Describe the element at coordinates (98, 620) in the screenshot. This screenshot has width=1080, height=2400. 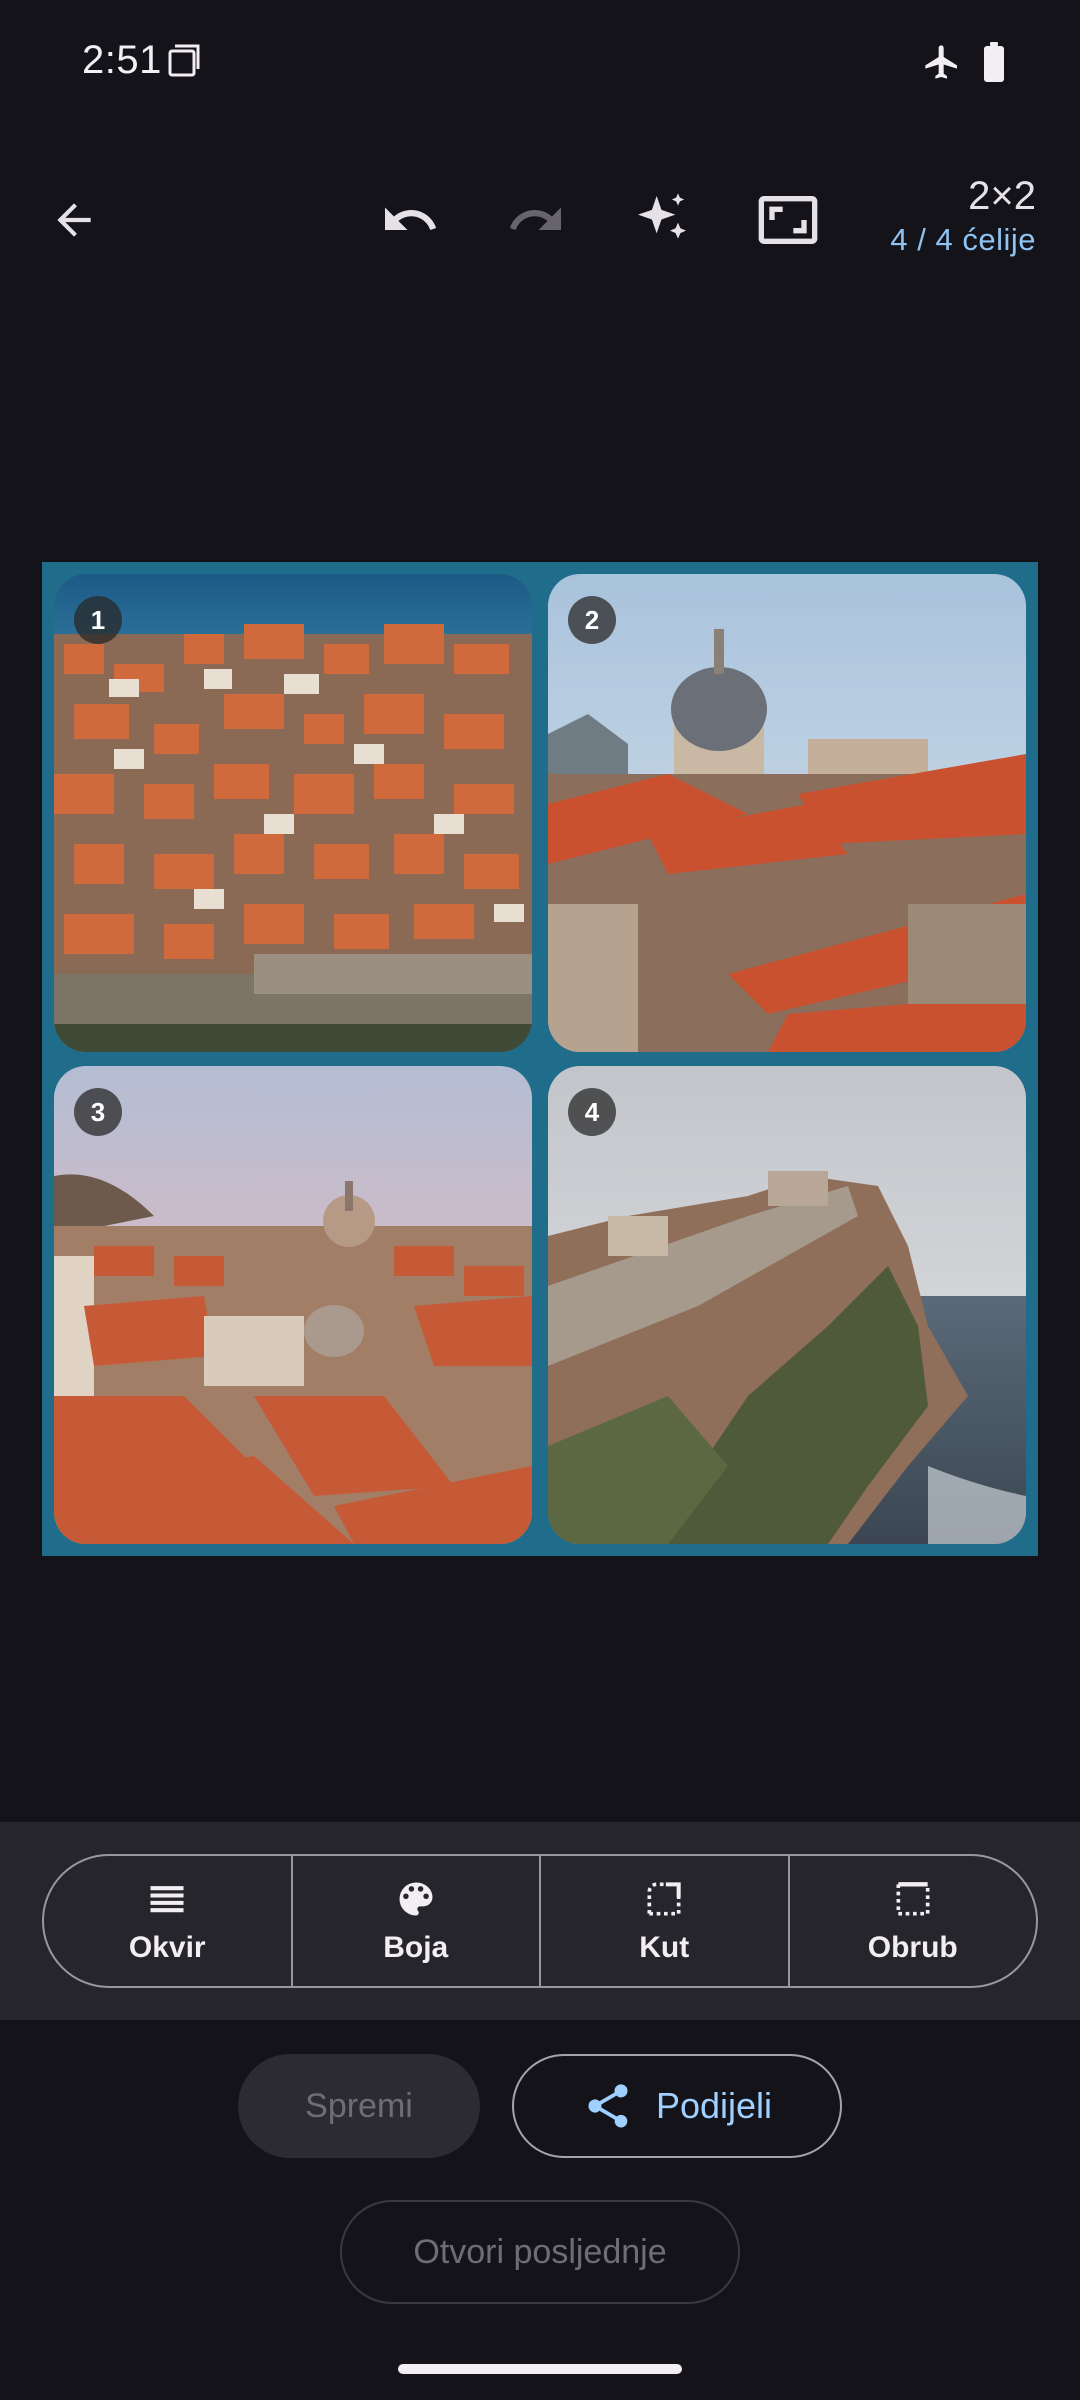
I see `cell-number-badge: 1` at that location.